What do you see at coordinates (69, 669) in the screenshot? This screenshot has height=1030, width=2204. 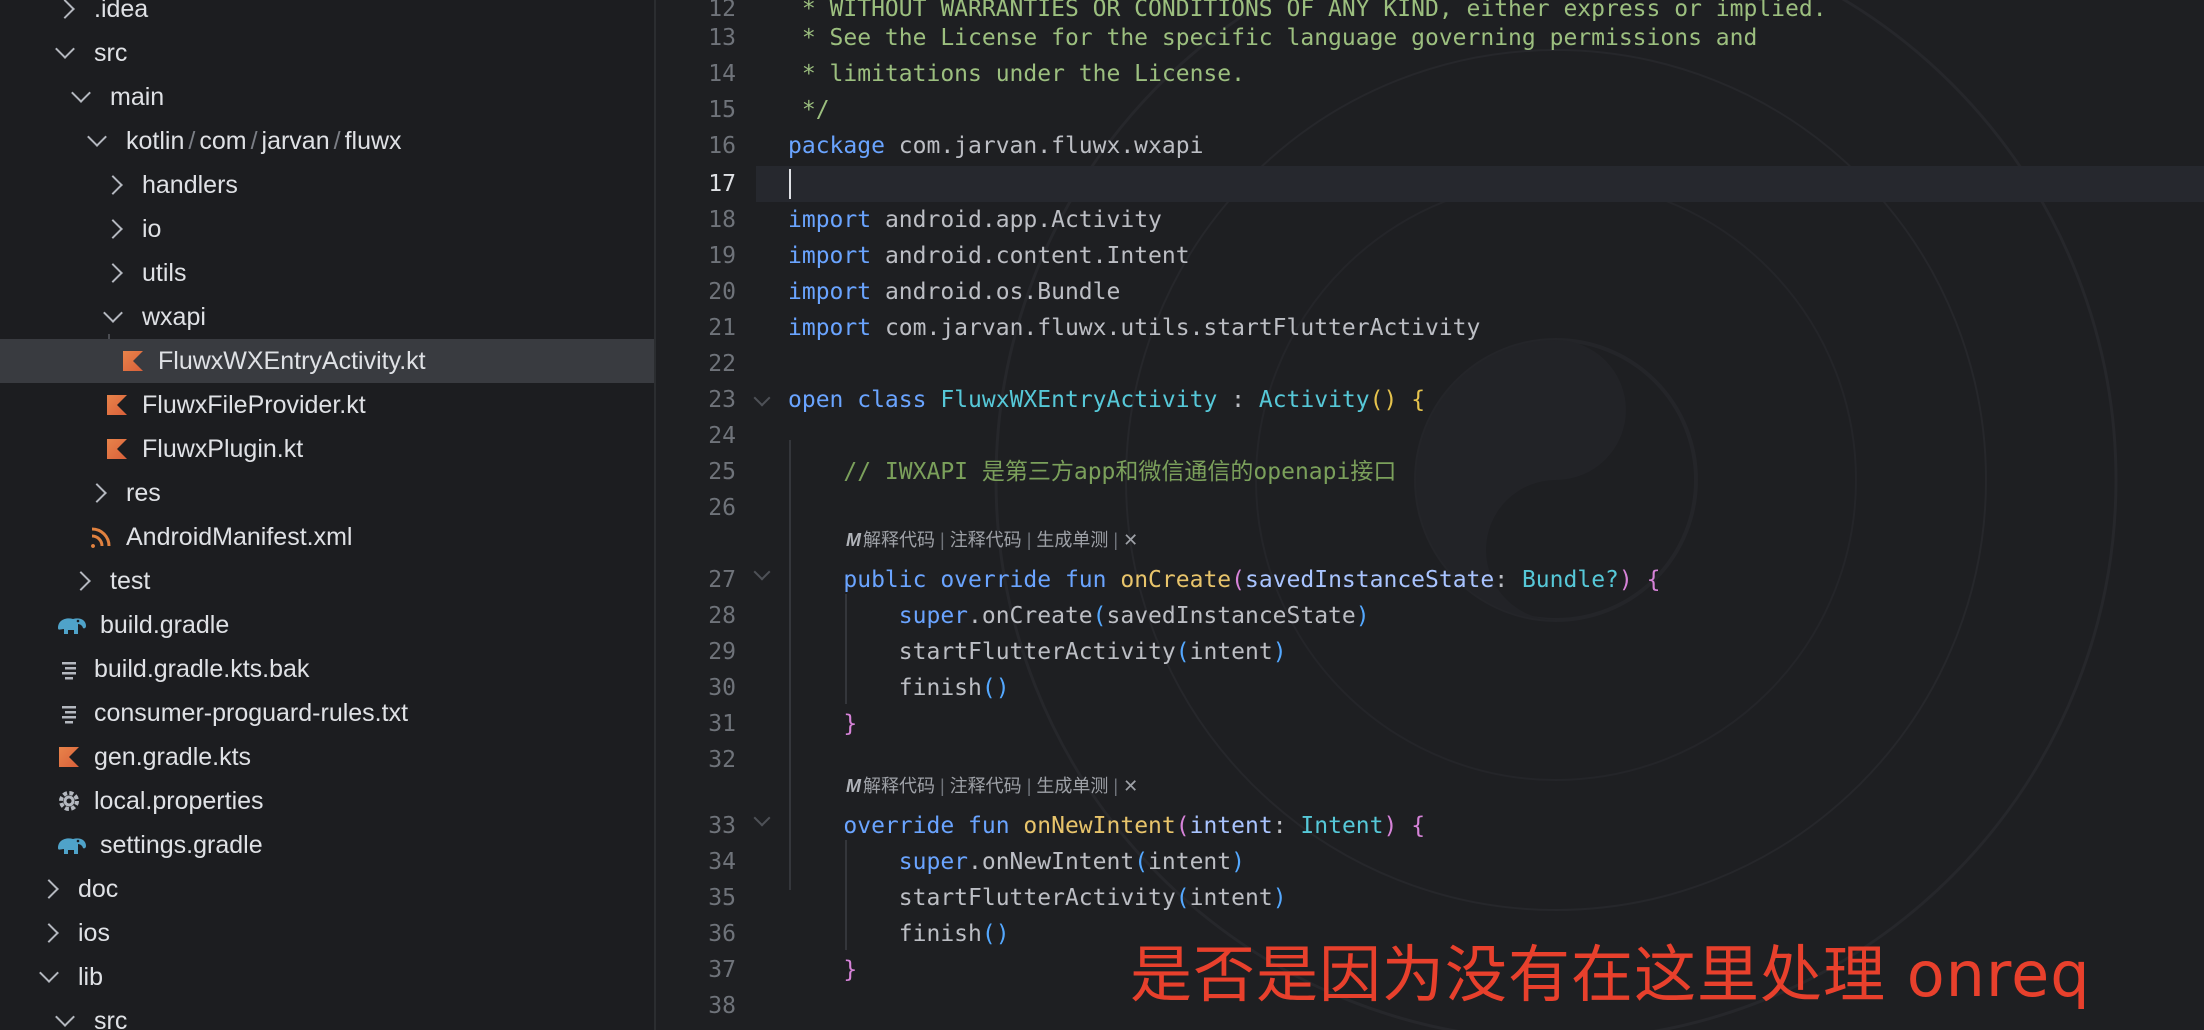 I see `text-file-icon` at bounding box center [69, 669].